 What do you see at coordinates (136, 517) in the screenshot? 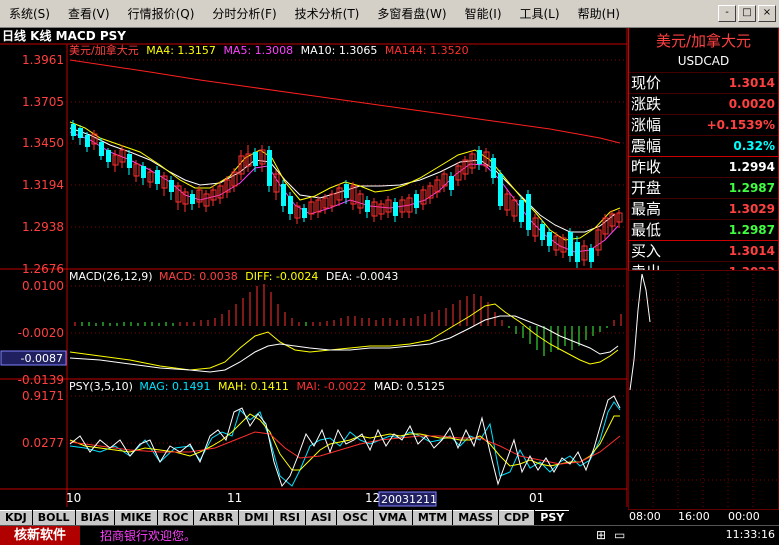
I see `tab-mike: MIKE` at bounding box center [136, 517].